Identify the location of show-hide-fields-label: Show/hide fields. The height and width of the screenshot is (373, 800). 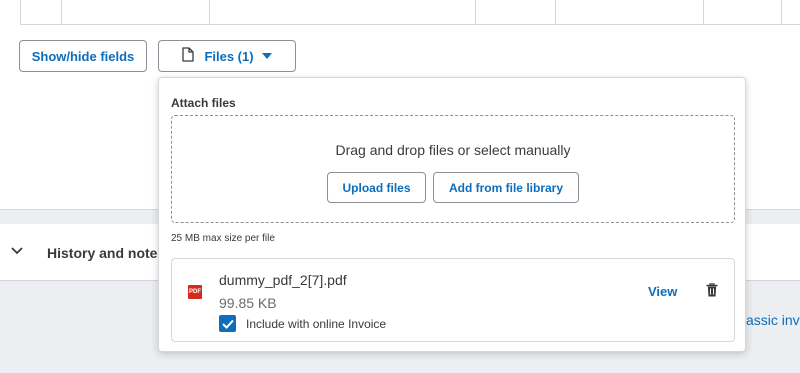
(83, 56).